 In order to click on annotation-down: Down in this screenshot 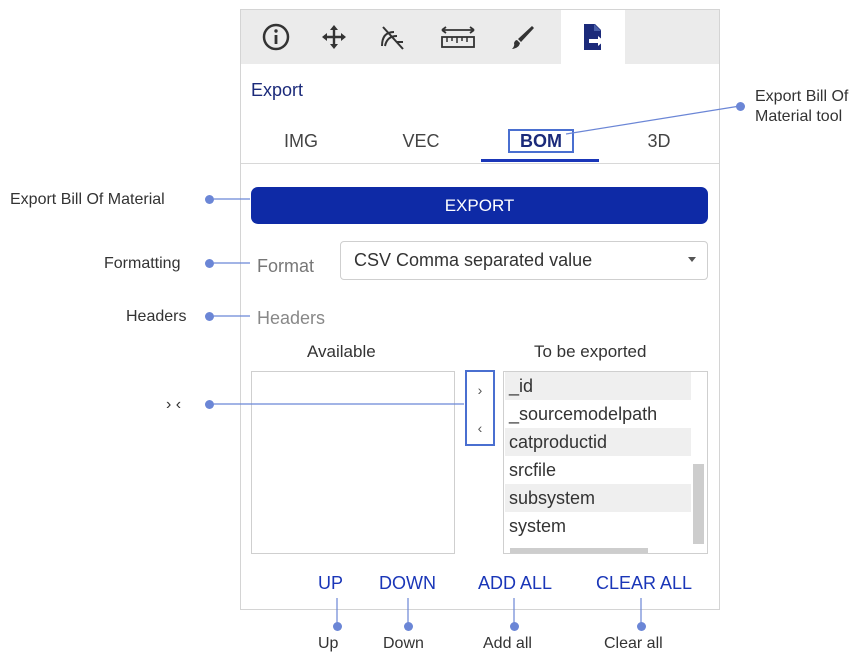, I will do `click(403, 643)`.